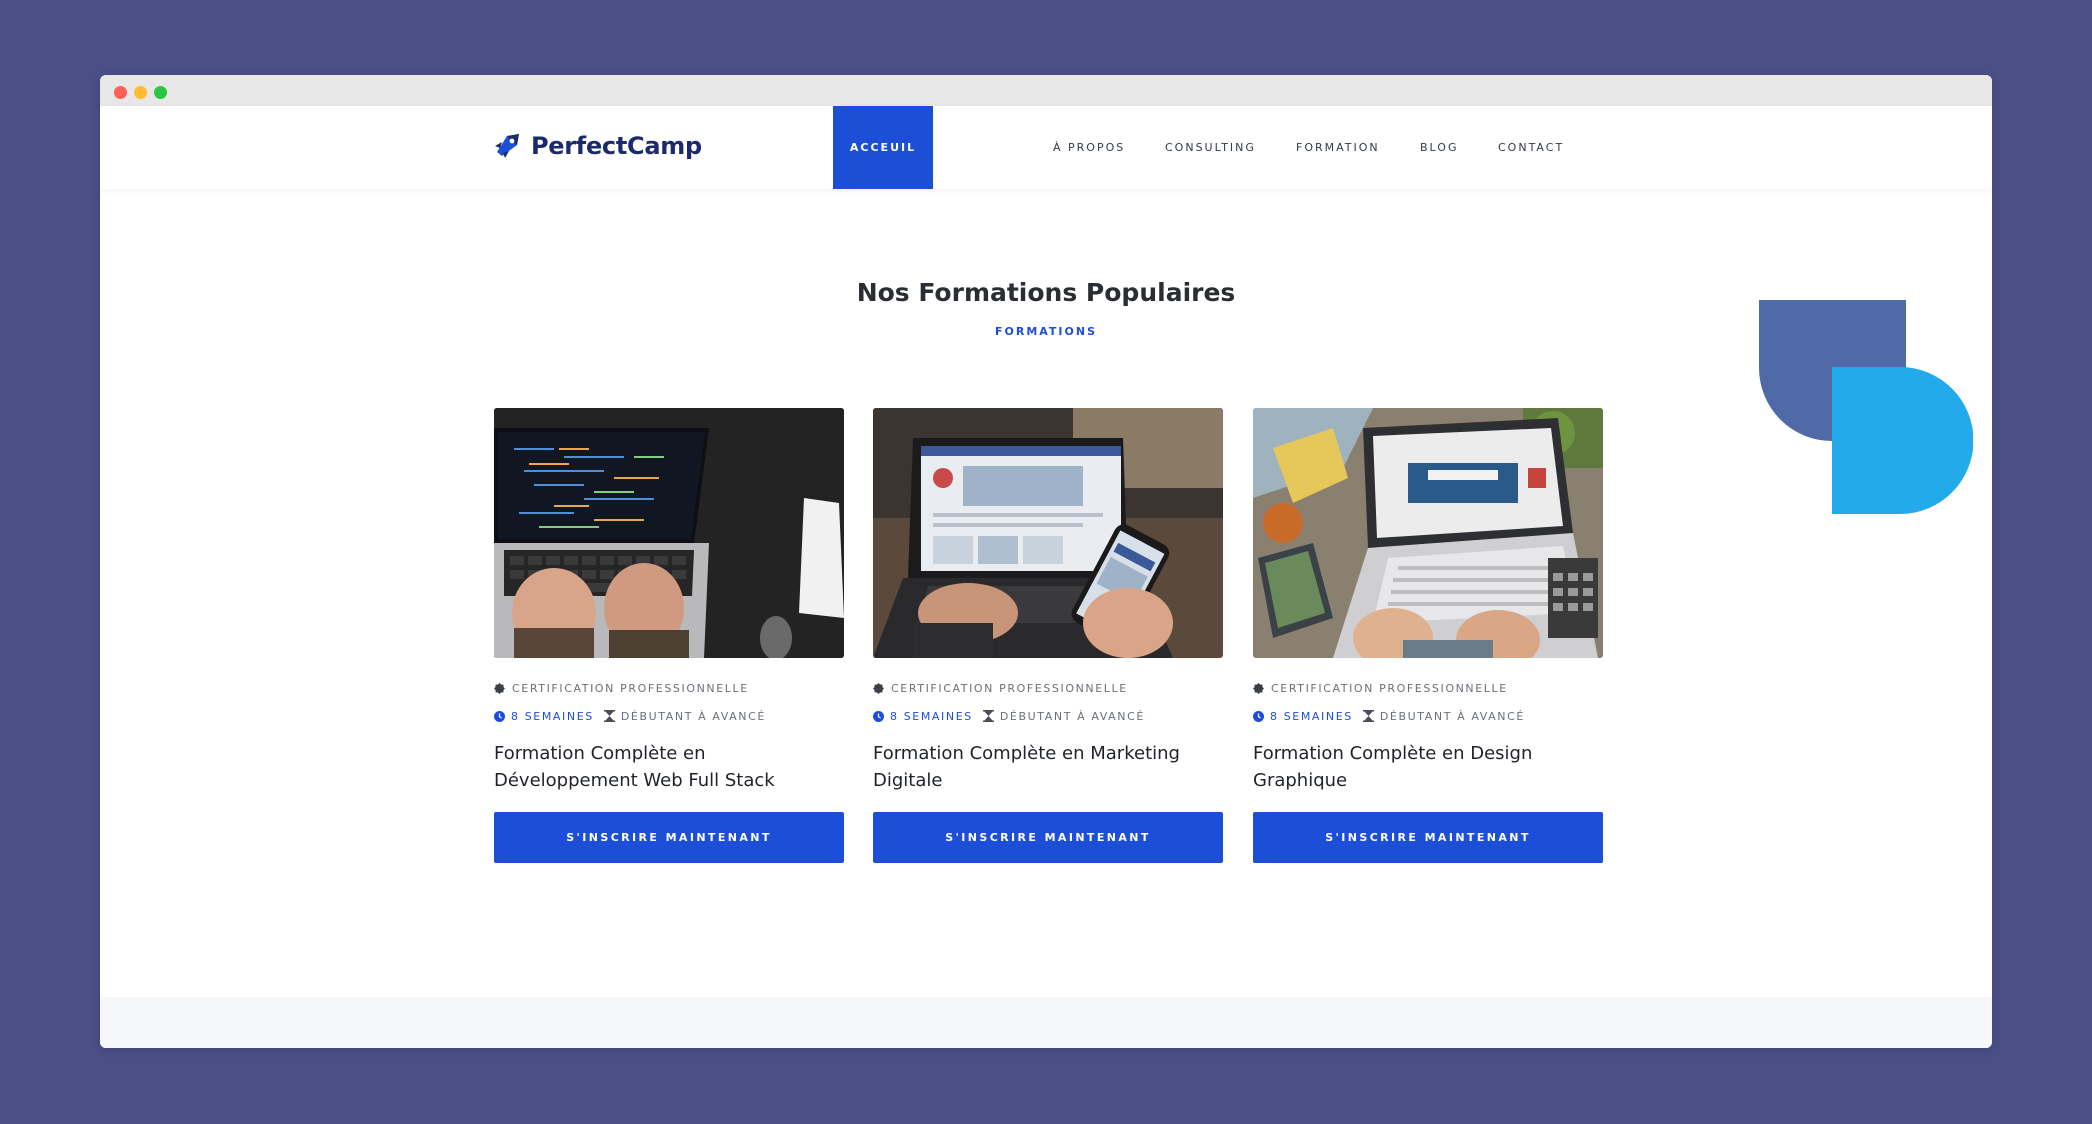  I want to click on close-window-dot, so click(120, 92).